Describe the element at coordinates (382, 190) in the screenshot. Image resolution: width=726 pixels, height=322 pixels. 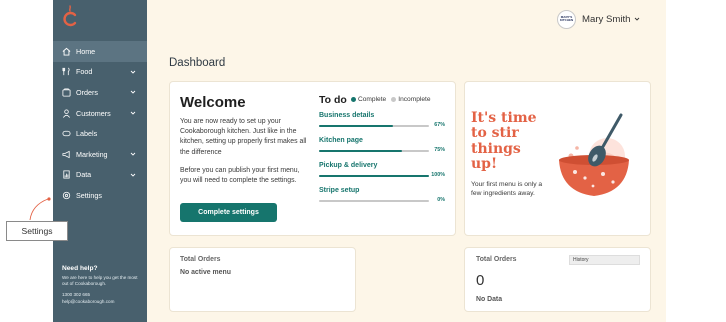
I see `task-name: Stripe setup` at that location.